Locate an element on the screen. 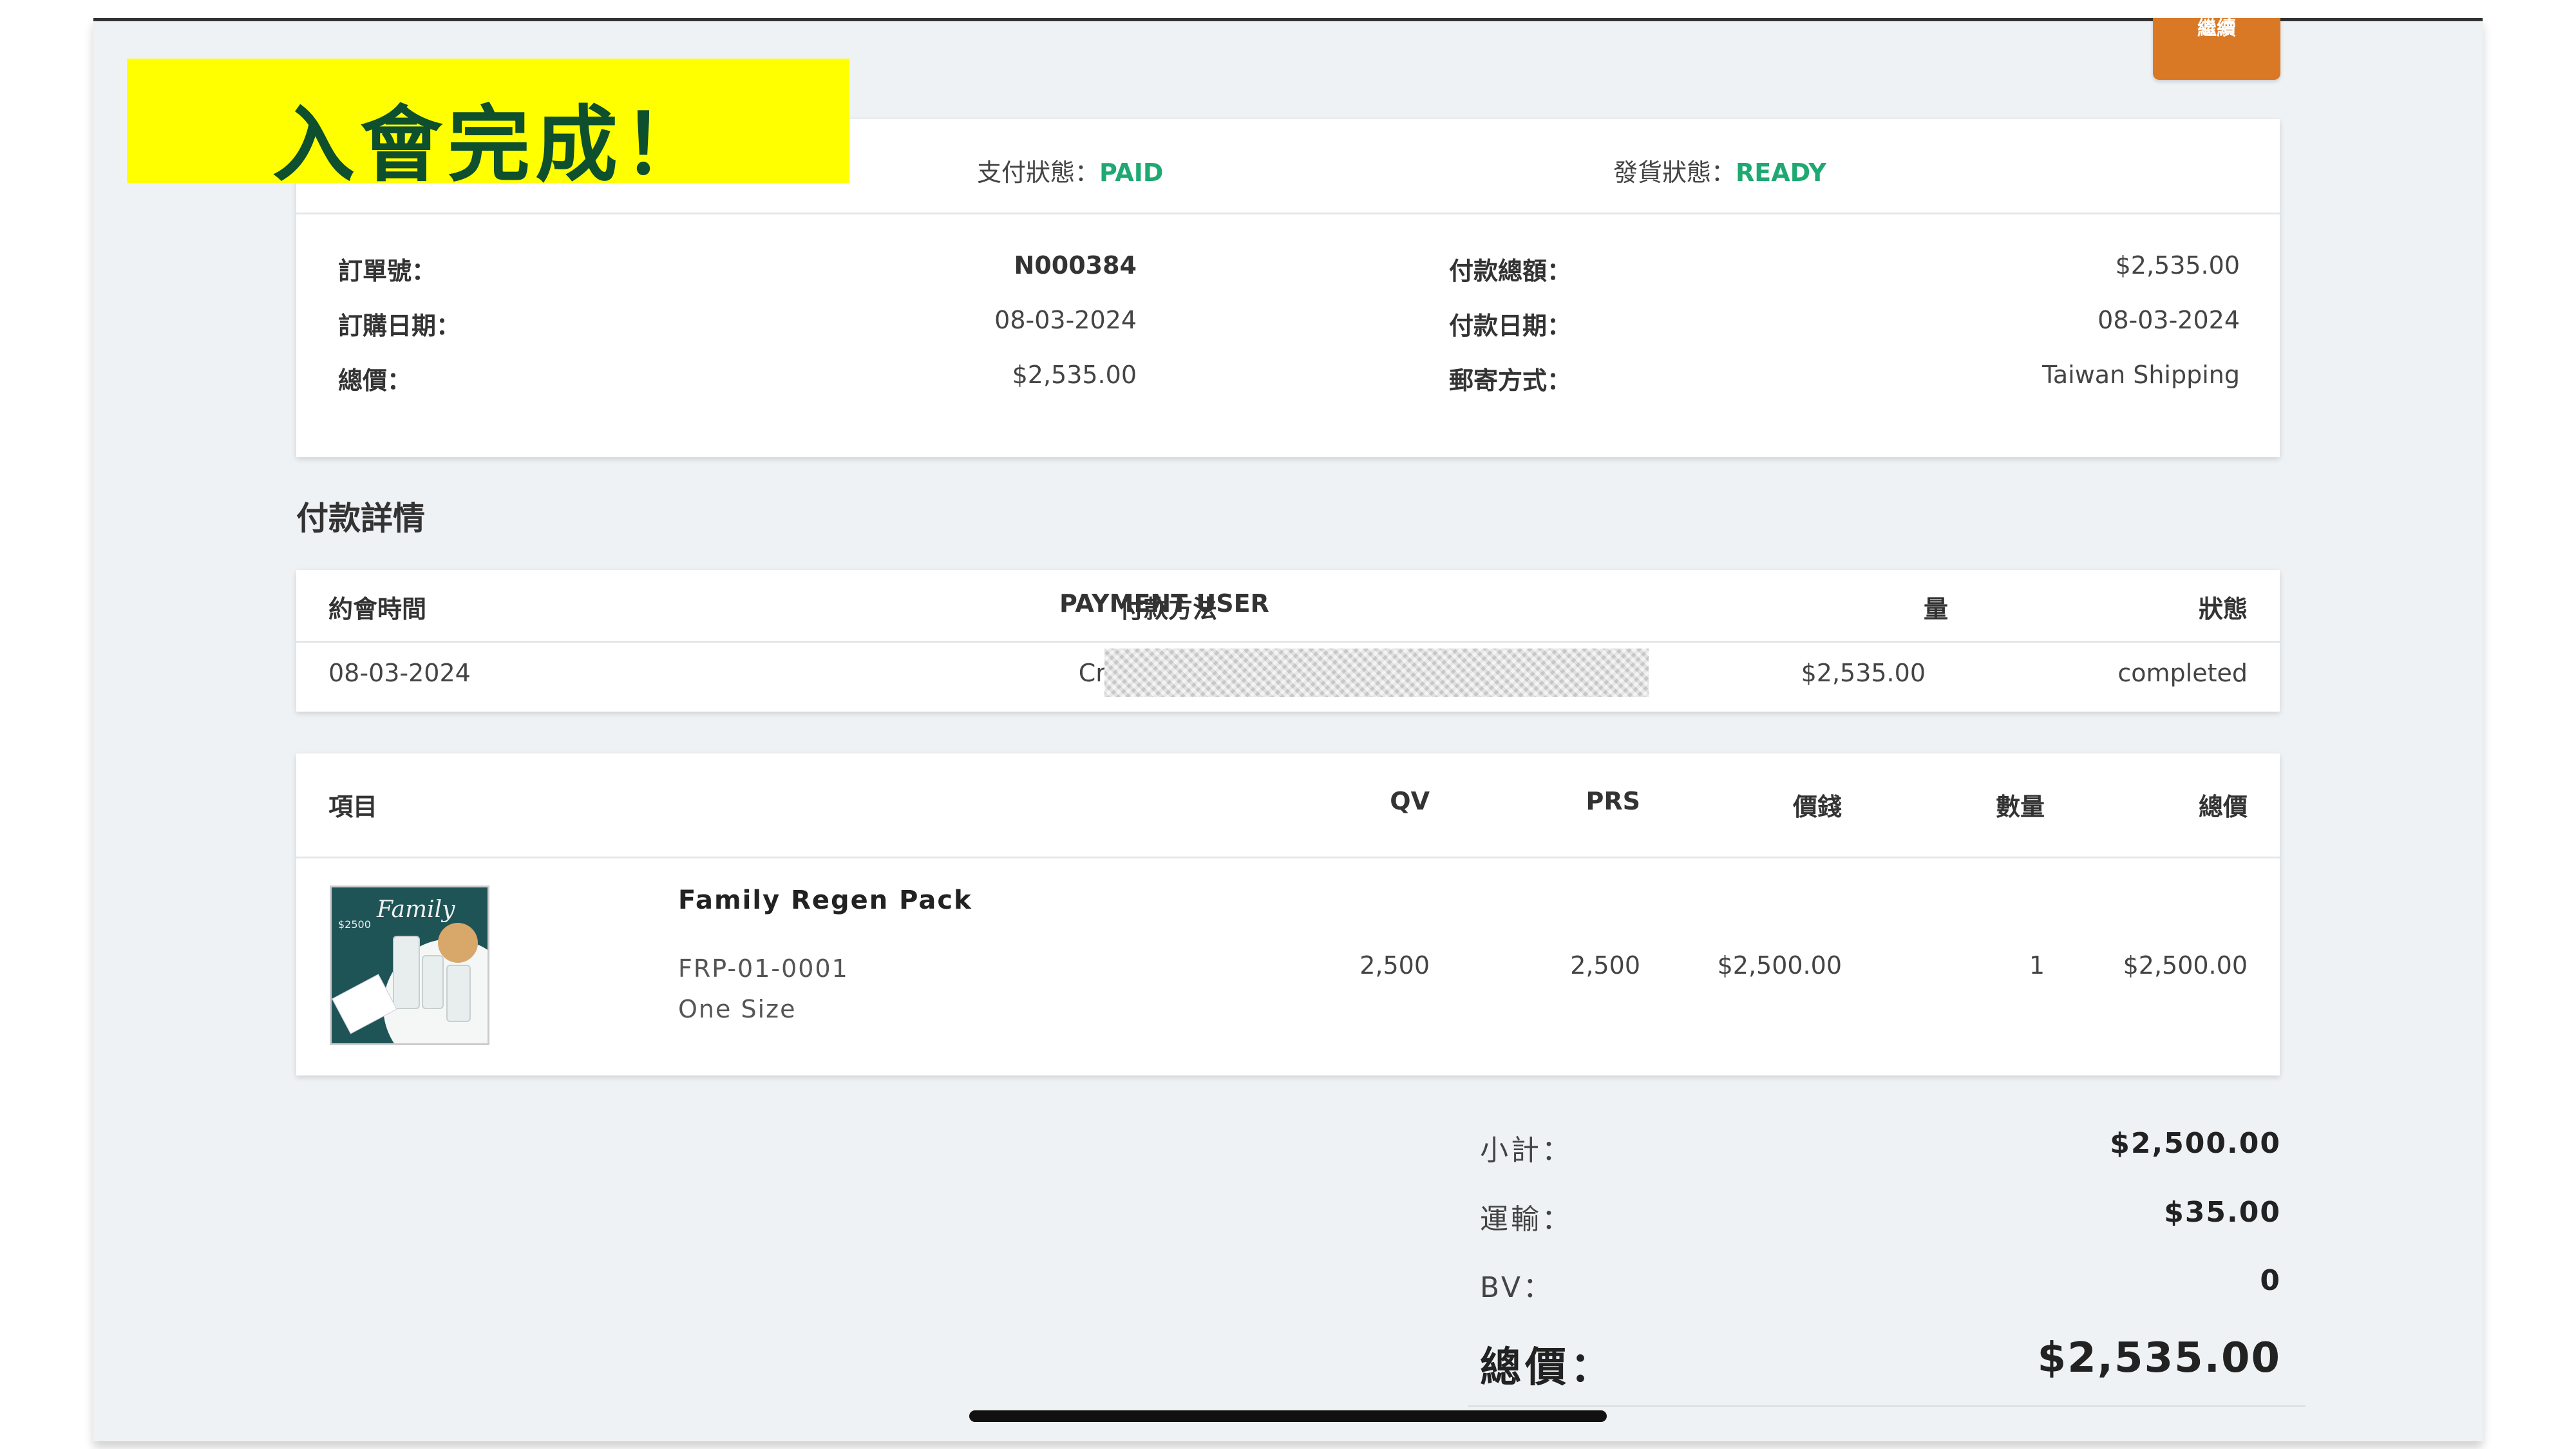 Image resolution: width=2576 pixels, height=1449 pixels. product-thumbnail: Family $2500 is located at coordinates (410, 966).